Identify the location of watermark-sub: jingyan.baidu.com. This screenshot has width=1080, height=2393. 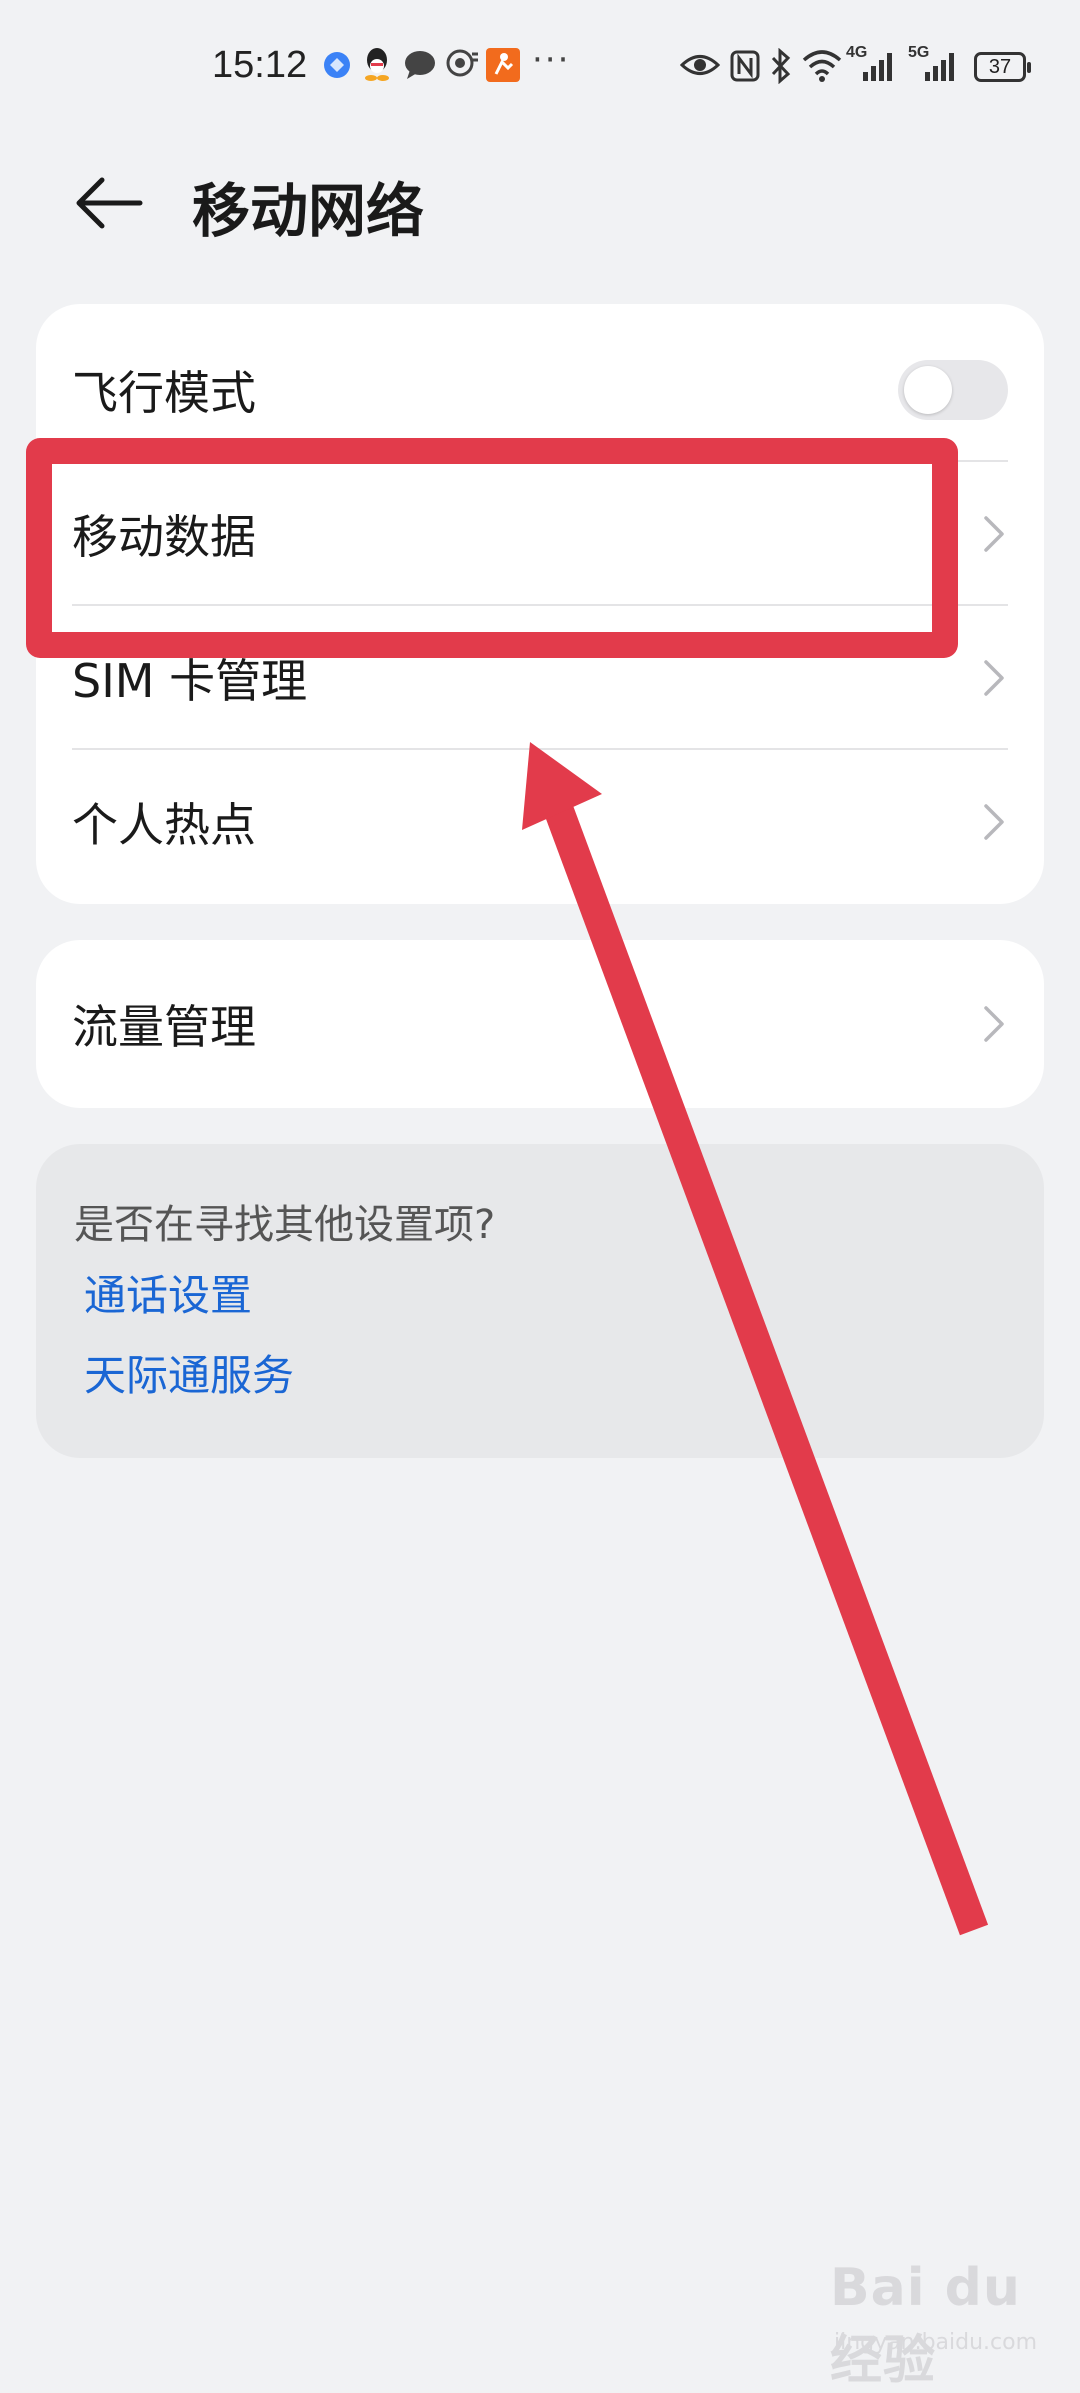
(936, 2342).